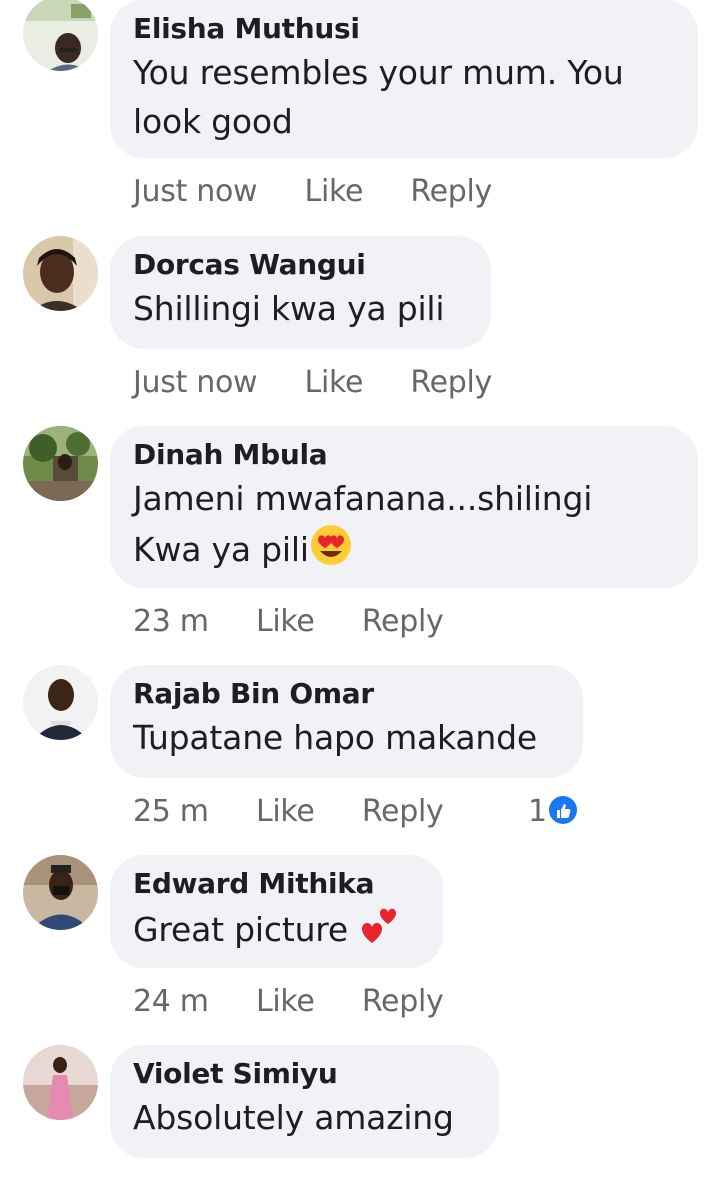 The width and height of the screenshot is (720, 1180). I want to click on comment-author: Violet Simiyu, so click(304, 1074).